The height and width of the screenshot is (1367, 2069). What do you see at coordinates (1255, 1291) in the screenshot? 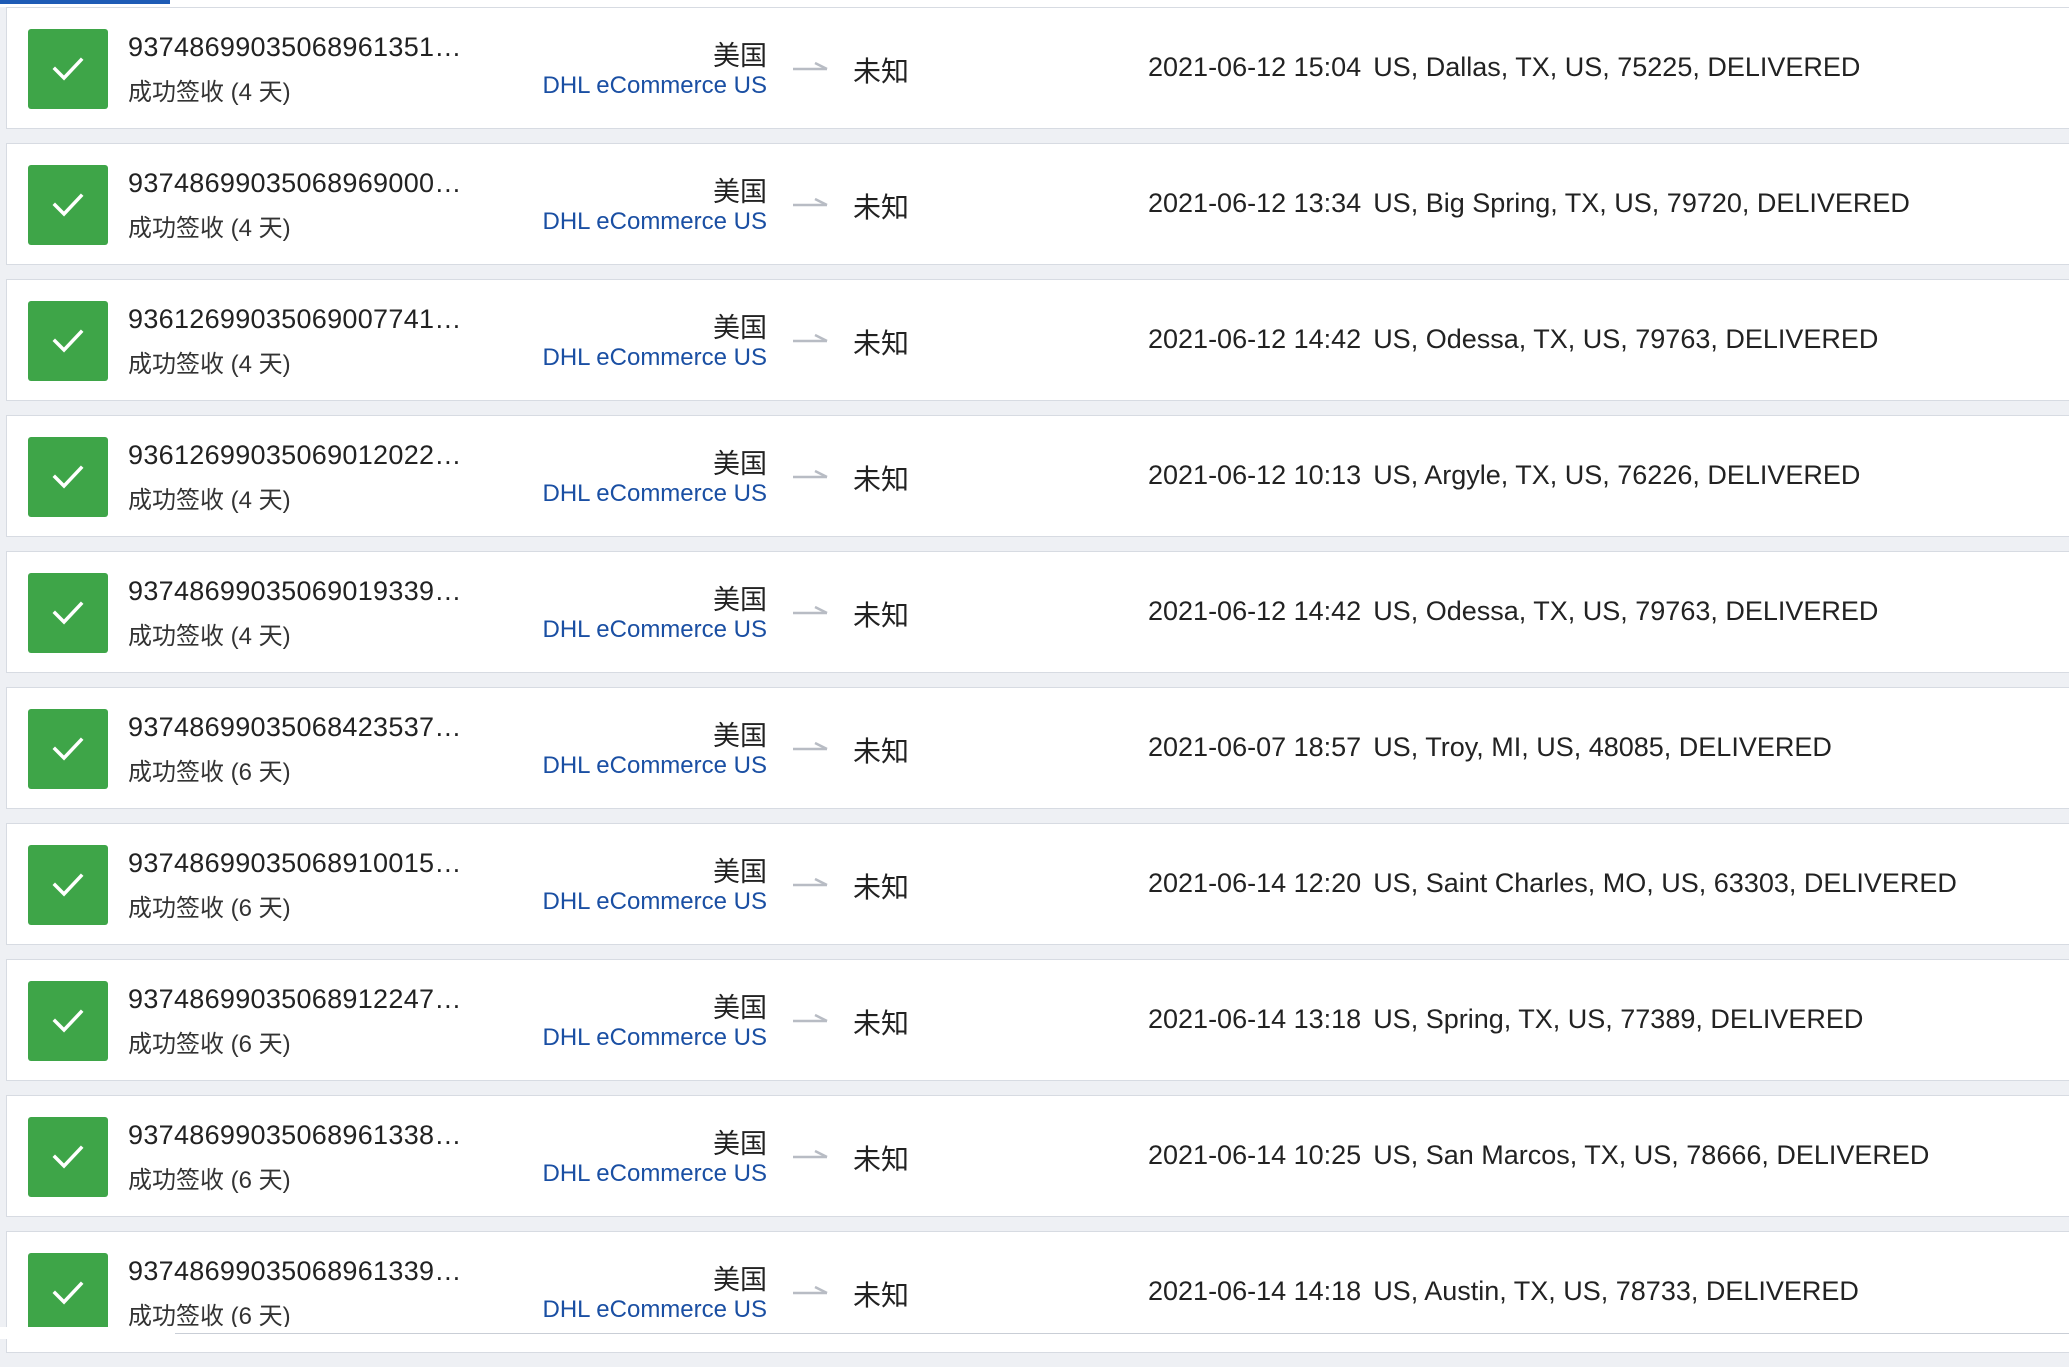
I see `event-time: 2021-06-14 14:18` at bounding box center [1255, 1291].